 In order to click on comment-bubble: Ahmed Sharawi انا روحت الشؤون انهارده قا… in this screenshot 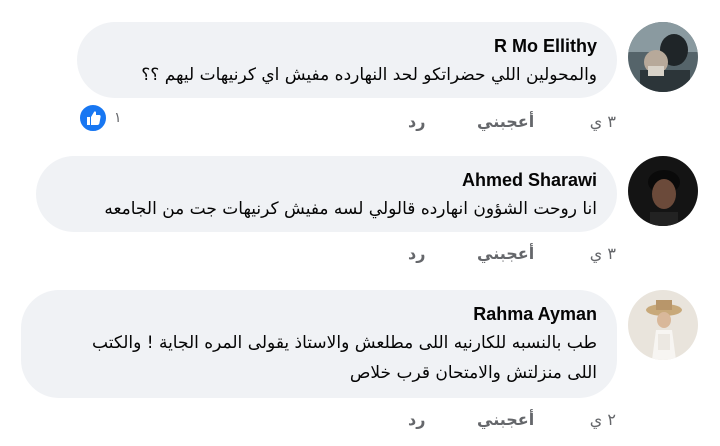, I will do `click(326, 194)`.